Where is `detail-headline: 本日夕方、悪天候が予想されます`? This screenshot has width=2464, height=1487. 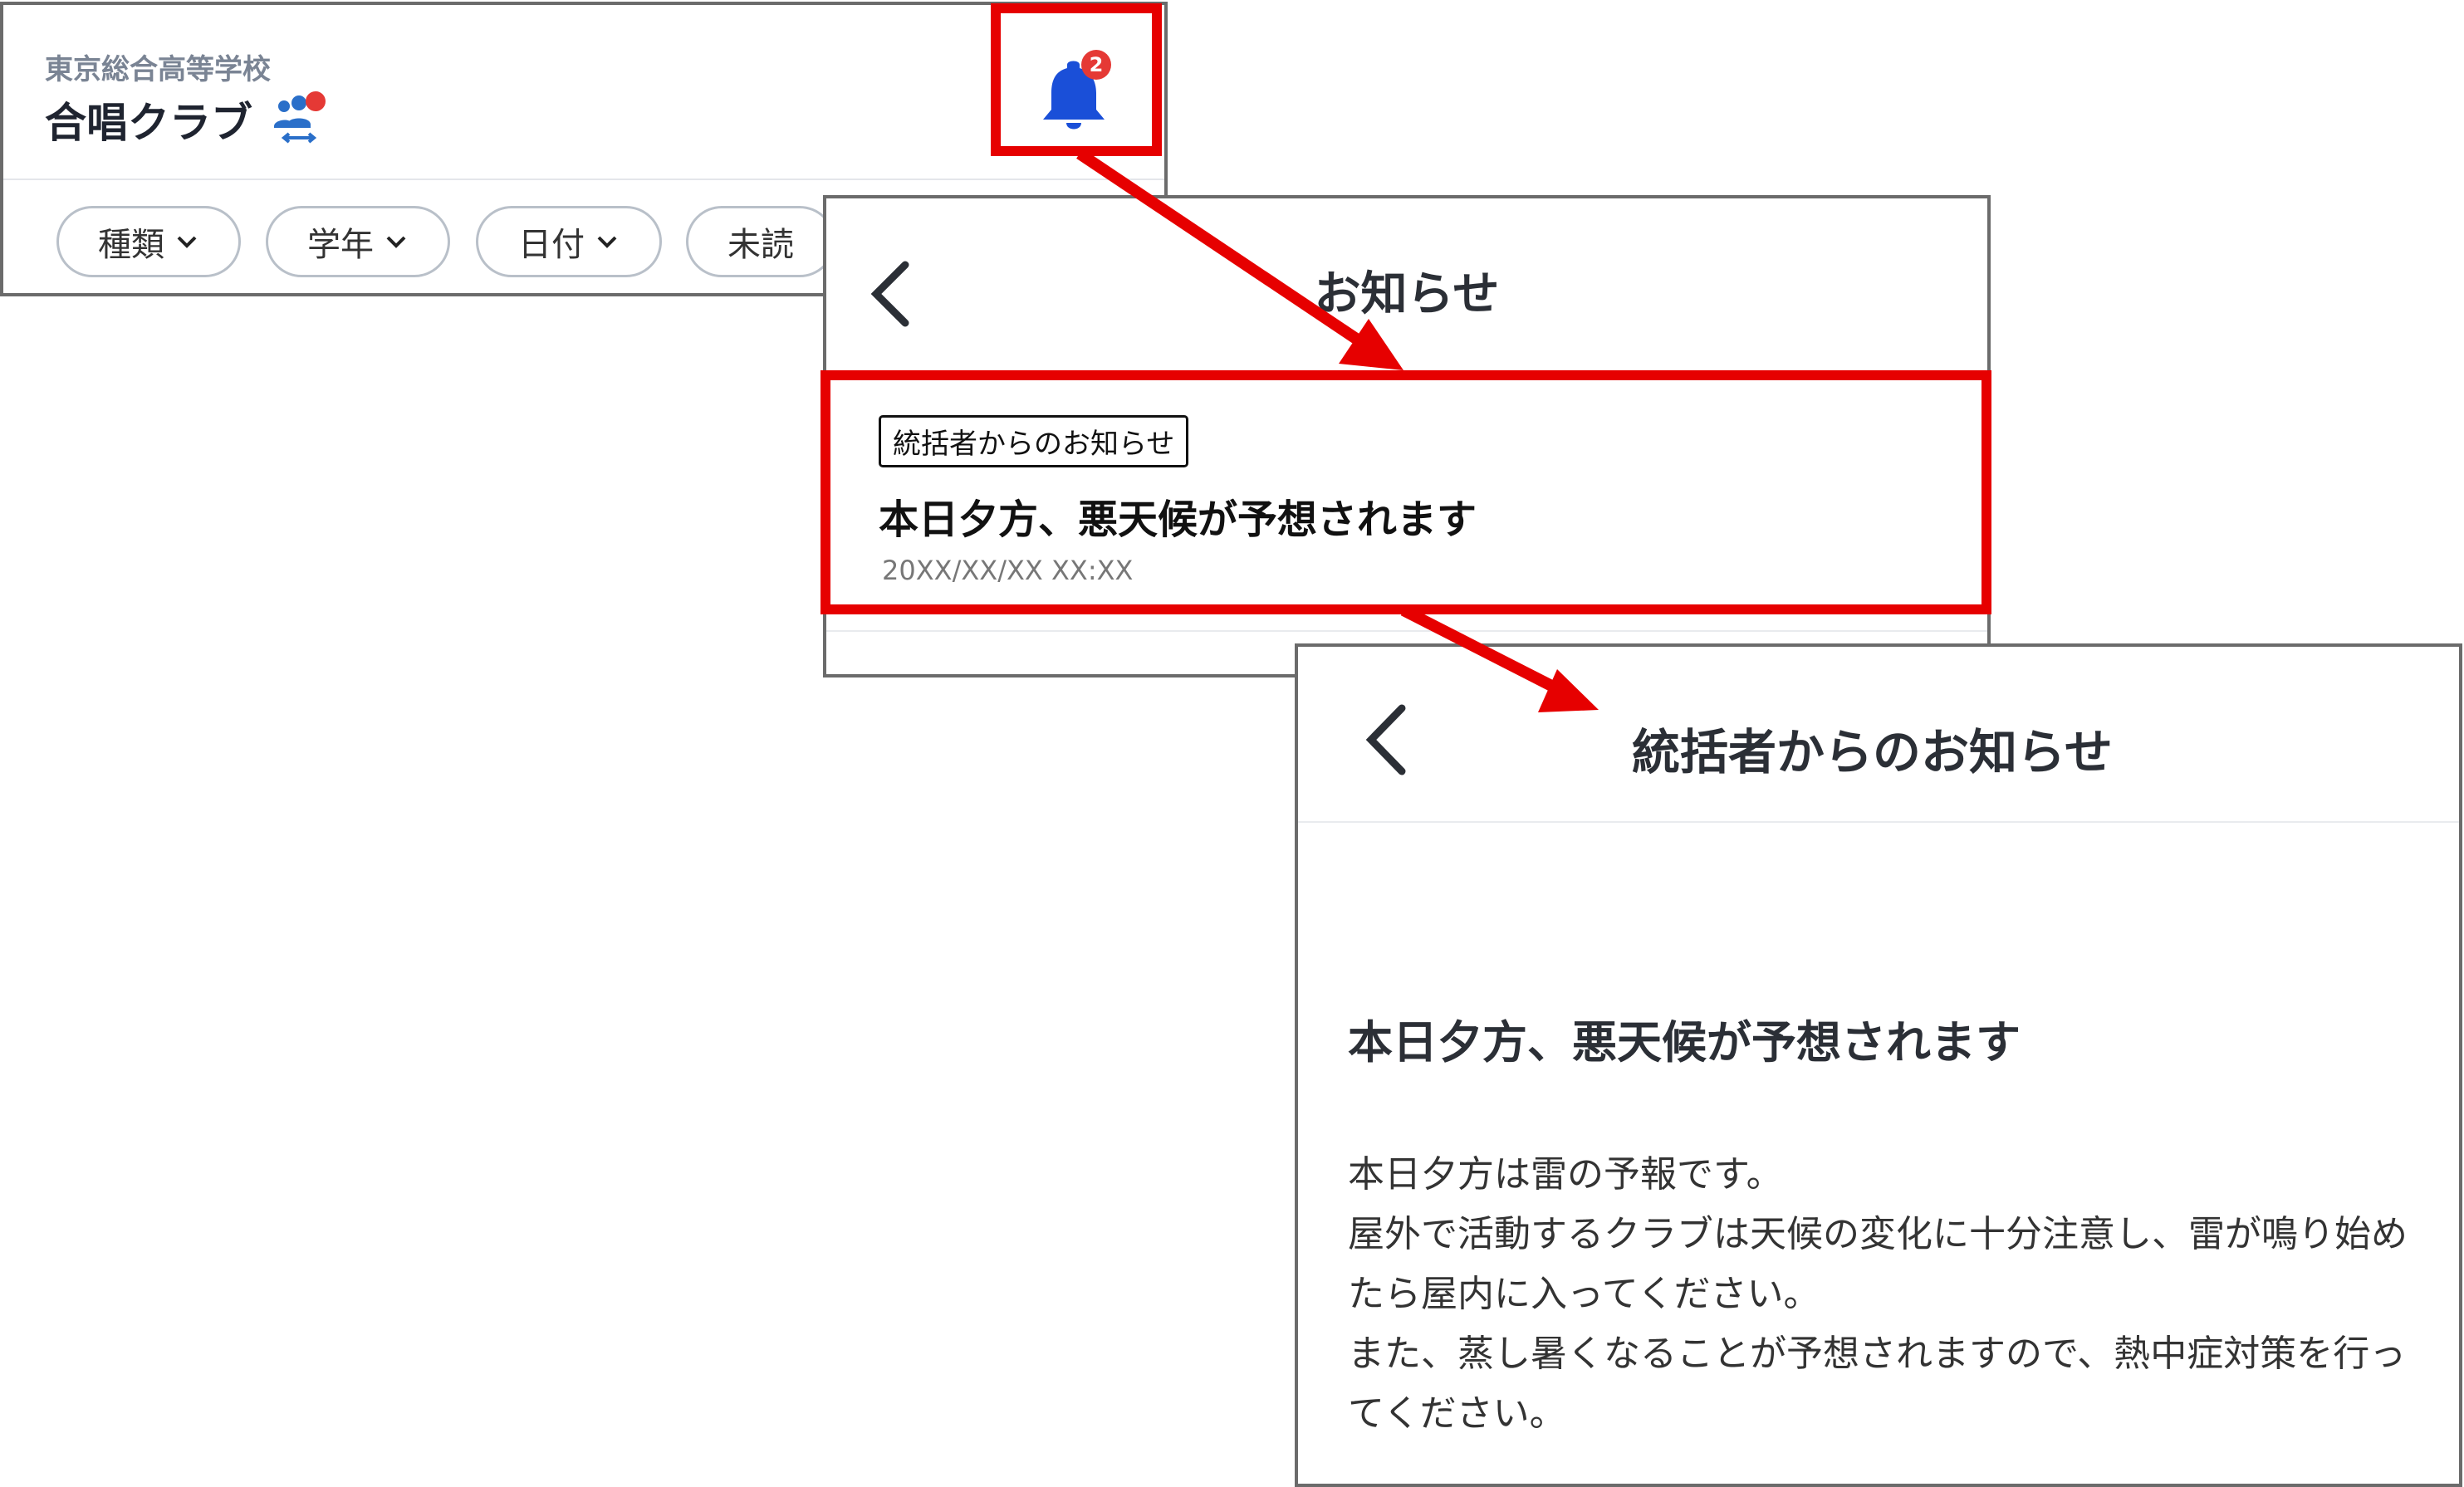 detail-headline: 本日夕方、悪天候が予想されます is located at coordinates (1684, 1042).